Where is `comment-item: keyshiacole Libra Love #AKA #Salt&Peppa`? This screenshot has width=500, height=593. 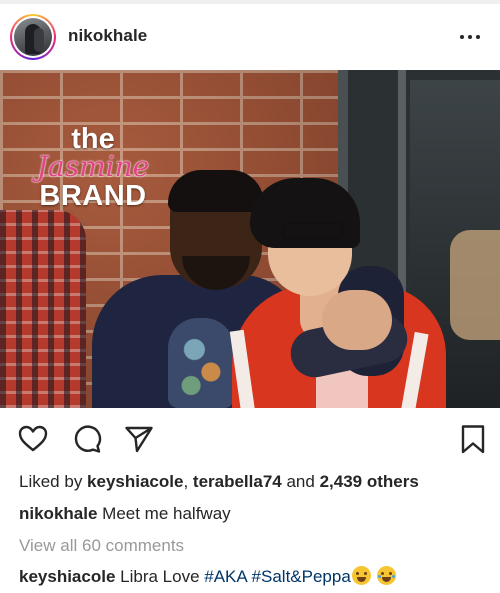
comment-item: keyshiacole Libra Love #AKA #Salt&Peppa is located at coordinates (207, 576).